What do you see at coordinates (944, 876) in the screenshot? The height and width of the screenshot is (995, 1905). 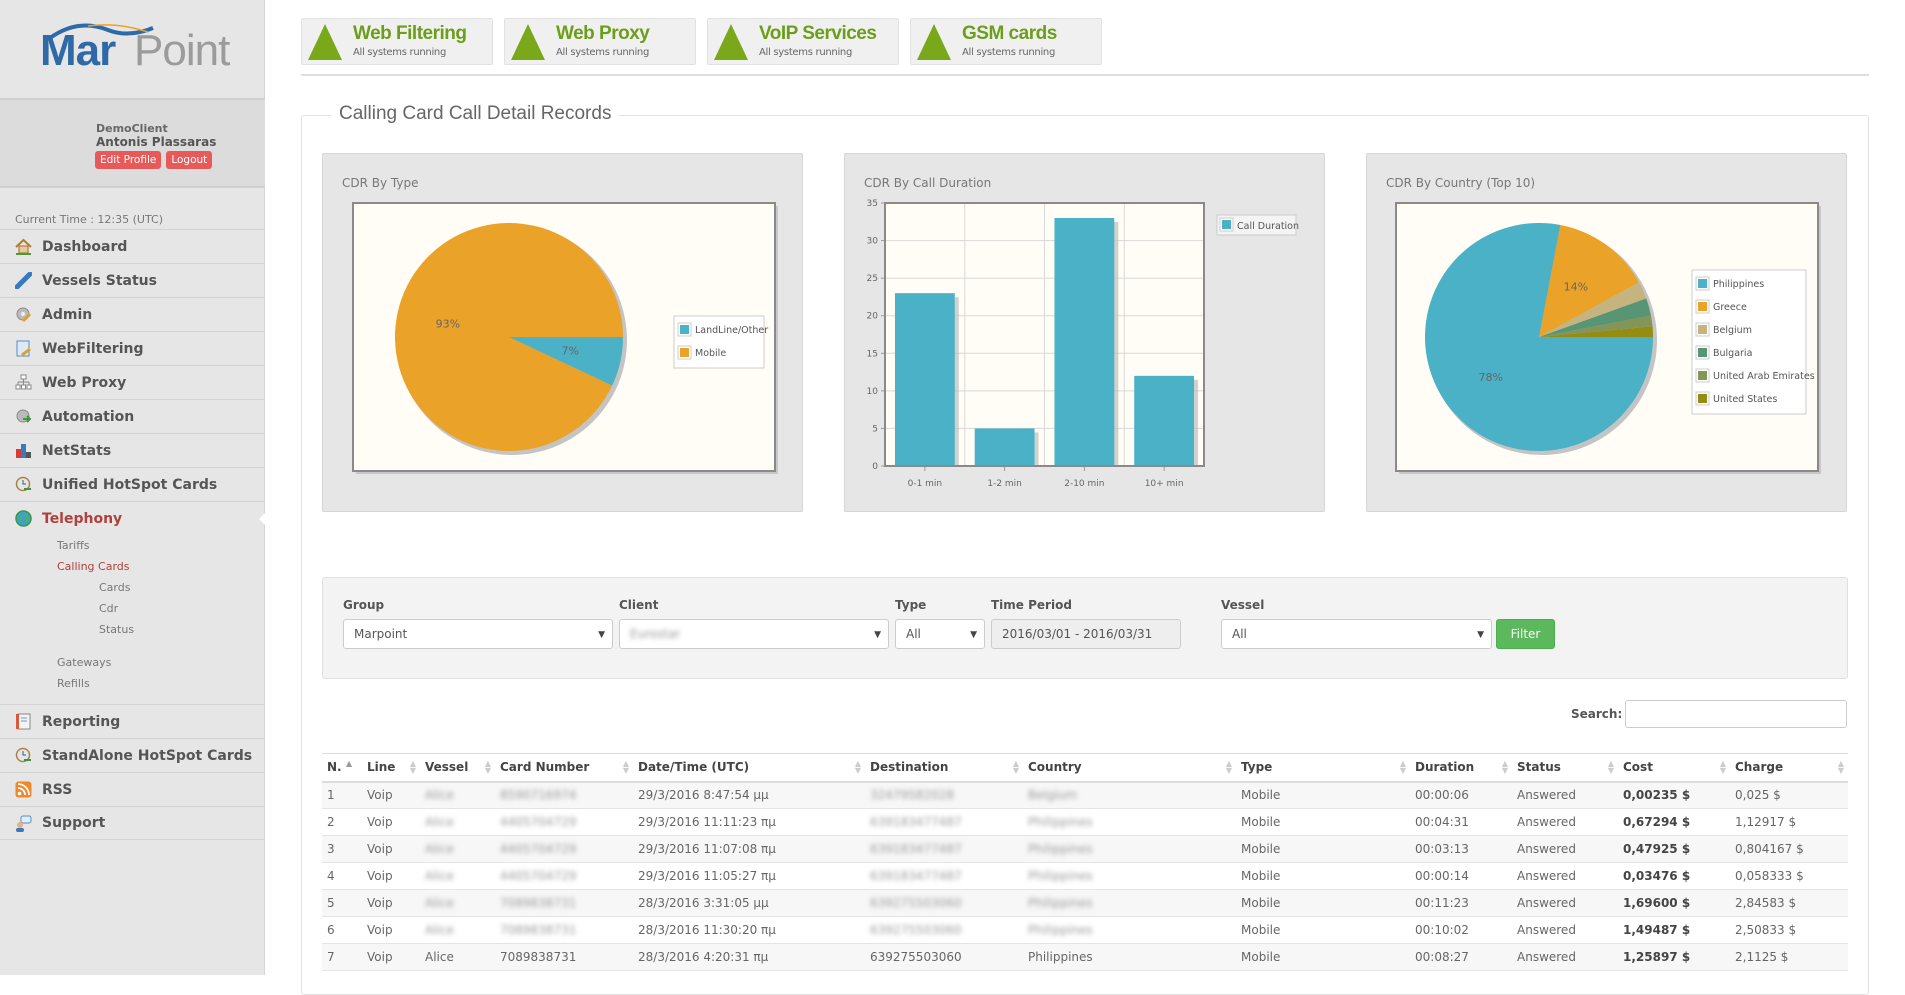 I see `cell-destination: 639183477487` at bounding box center [944, 876].